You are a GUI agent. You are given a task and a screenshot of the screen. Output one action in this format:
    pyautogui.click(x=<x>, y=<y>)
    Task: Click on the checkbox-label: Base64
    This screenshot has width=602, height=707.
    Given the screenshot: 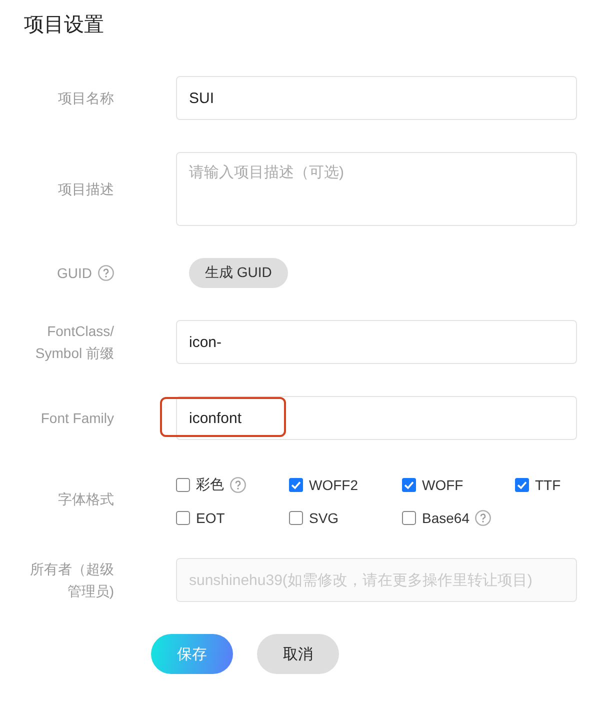 What is the action you would take?
    pyautogui.click(x=446, y=518)
    